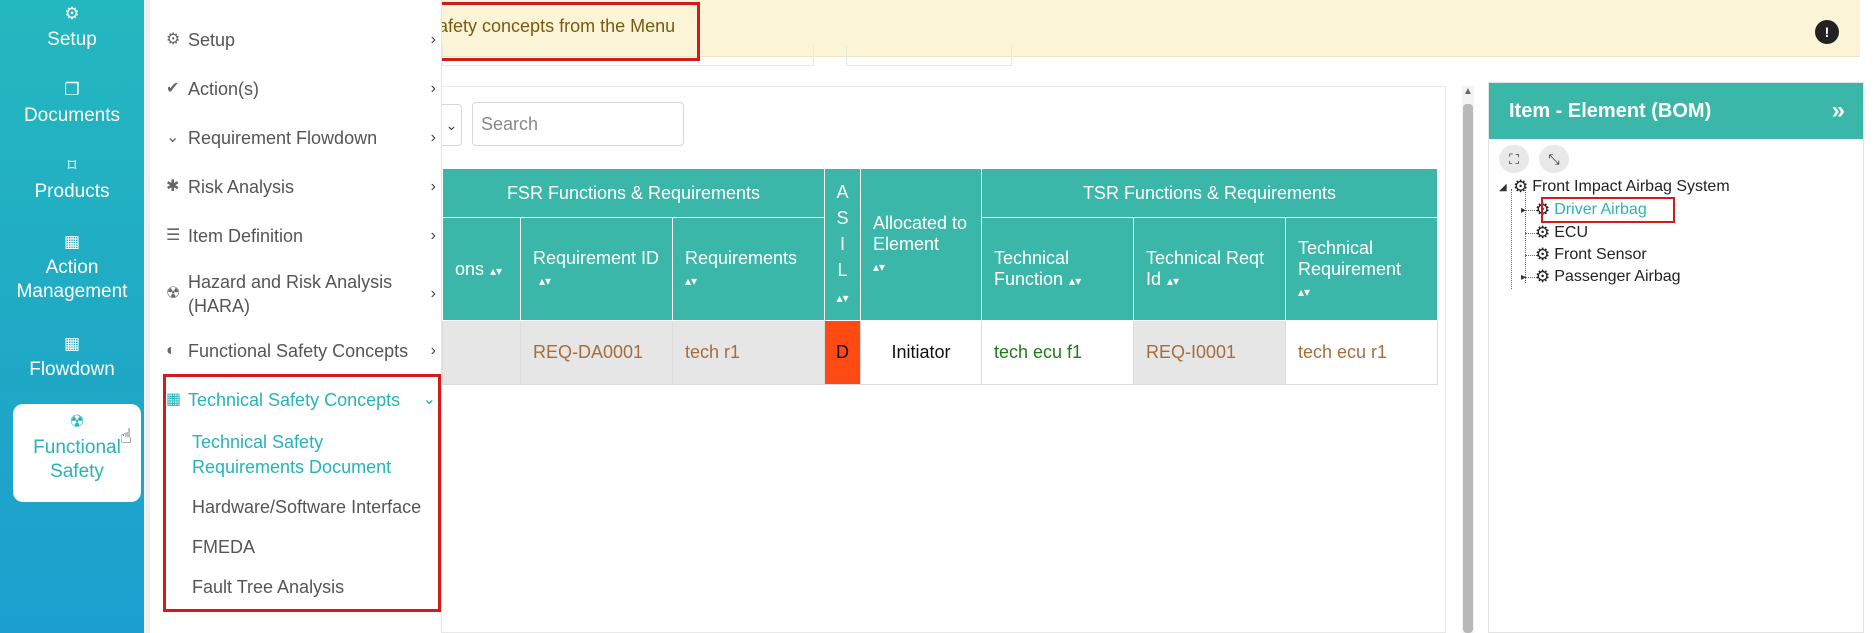  Describe the element at coordinates (126, 437) in the screenshot. I see `hand-cursor-icon: ☝` at that location.